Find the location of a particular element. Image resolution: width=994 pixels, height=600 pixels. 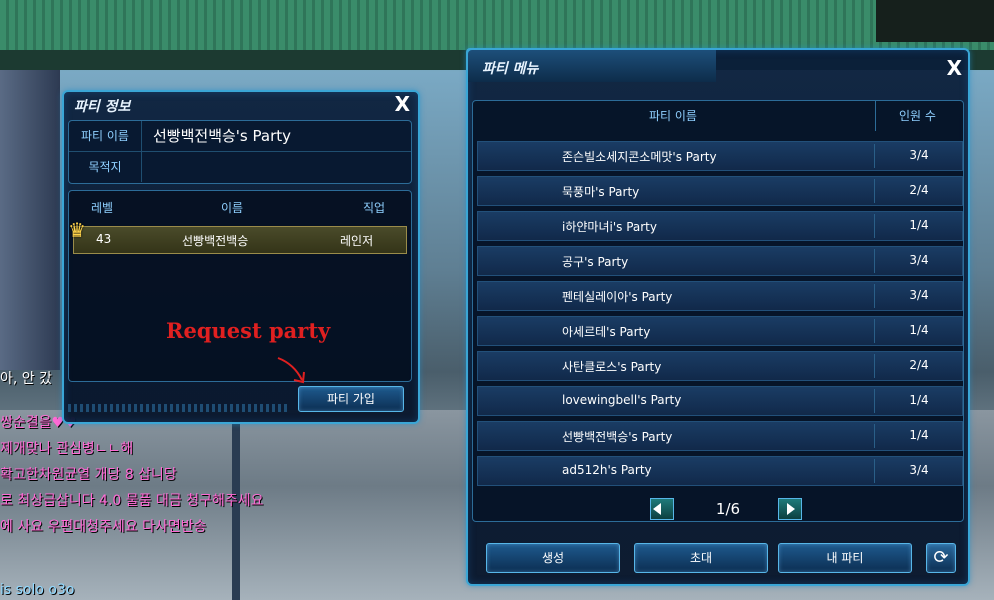

party-name-value: 선빵백전백승's Party is located at coordinates (222, 136).